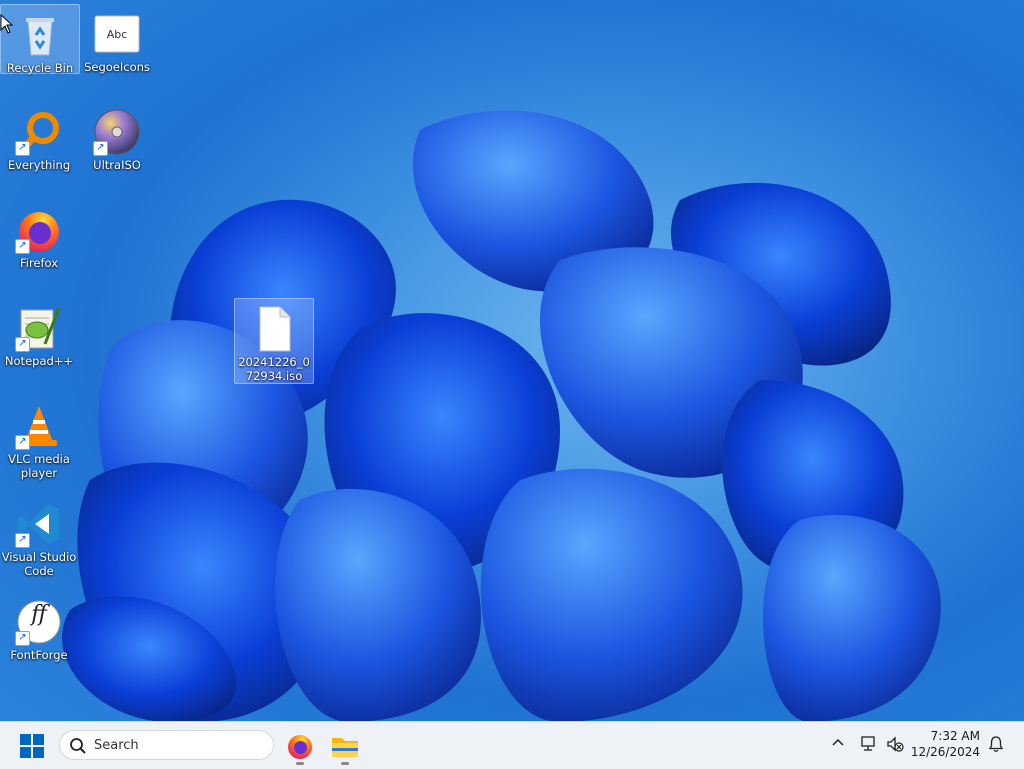 The image size is (1024, 769). I want to click on volume-status, so click(895, 746).